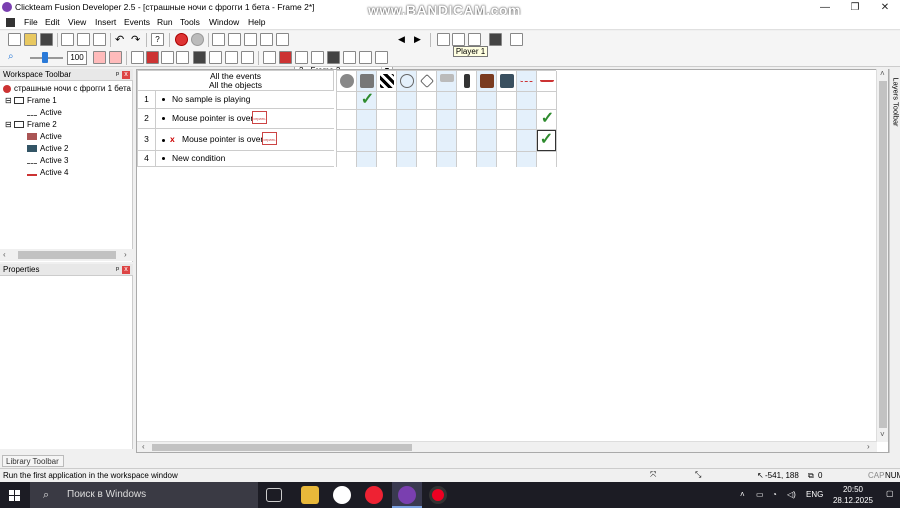 The width and height of the screenshot is (900, 508). I want to click on open-icon, so click(30, 39).